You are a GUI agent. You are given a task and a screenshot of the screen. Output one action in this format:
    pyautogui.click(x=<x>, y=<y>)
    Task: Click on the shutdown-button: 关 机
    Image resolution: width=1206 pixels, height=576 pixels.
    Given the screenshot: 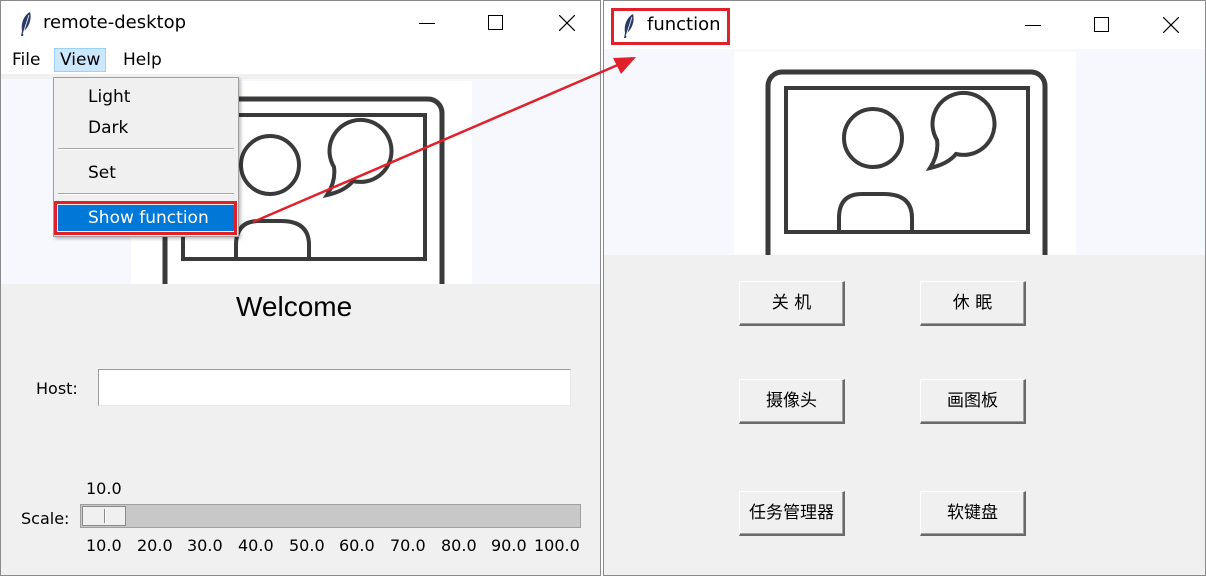 What is the action you would take?
    pyautogui.click(x=792, y=303)
    